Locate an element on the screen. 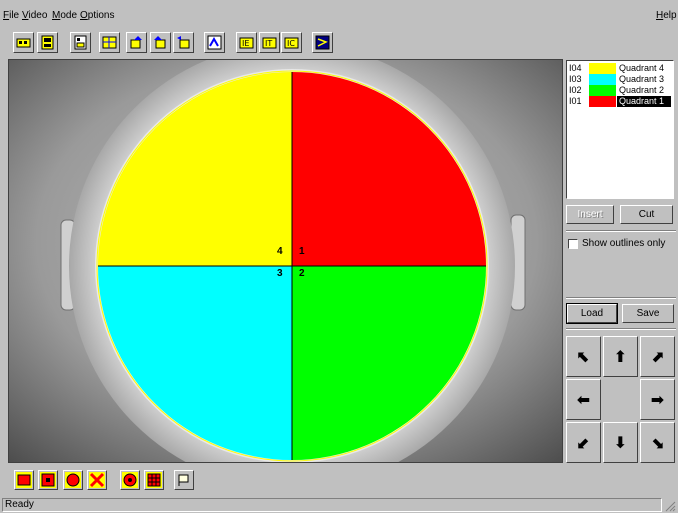 This screenshot has width=678, height=513. quadrant-4-label: 4 is located at coordinates (280, 251).